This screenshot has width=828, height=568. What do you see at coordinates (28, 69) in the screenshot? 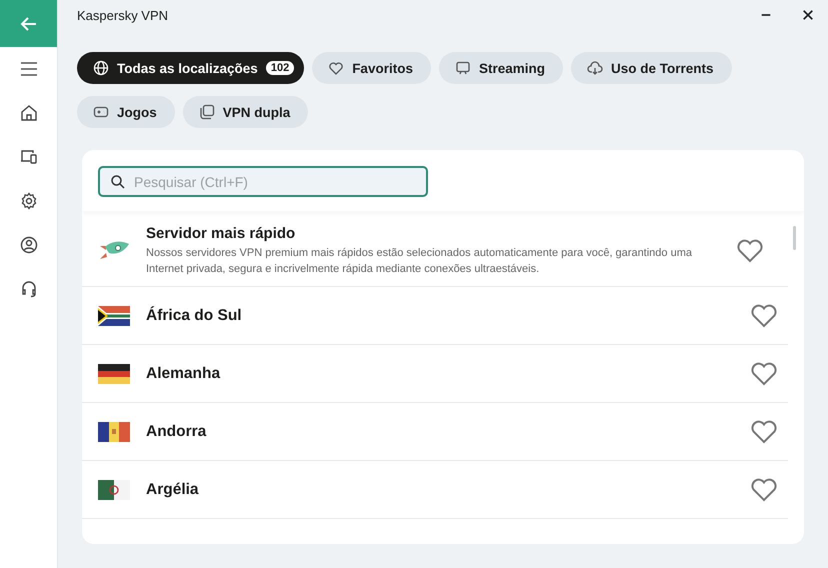
I see `menu-icon` at bounding box center [28, 69].